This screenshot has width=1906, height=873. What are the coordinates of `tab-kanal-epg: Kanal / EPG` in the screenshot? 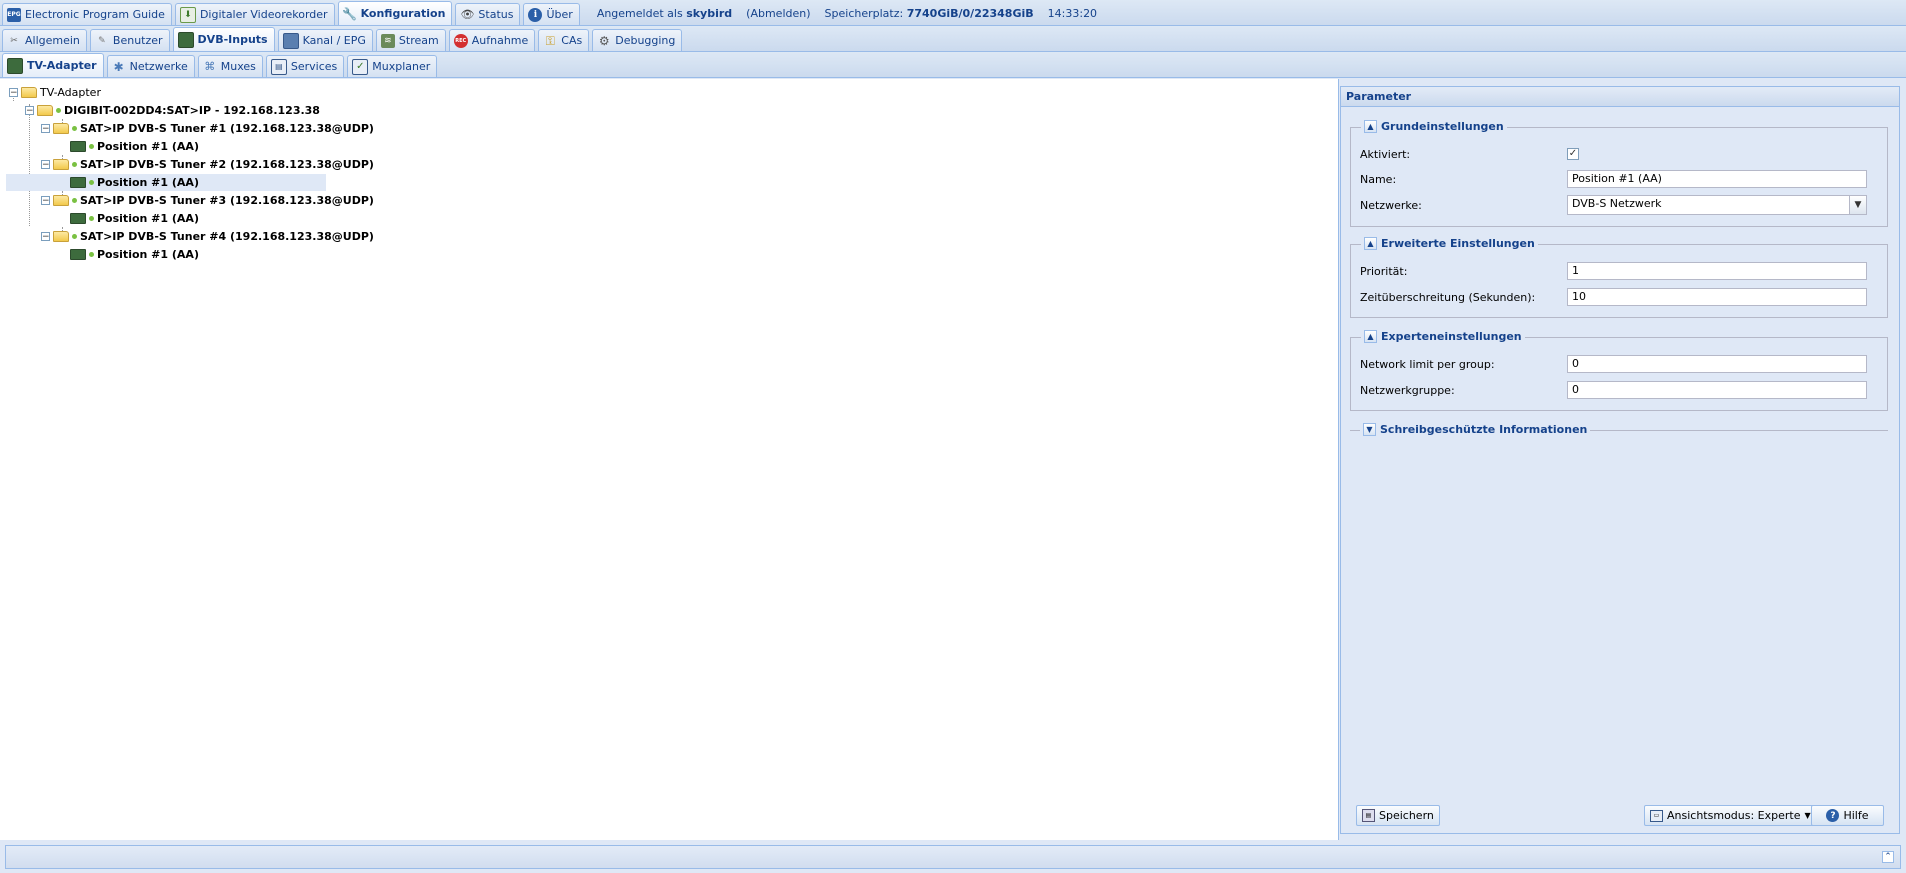 It's located at (325, 40).